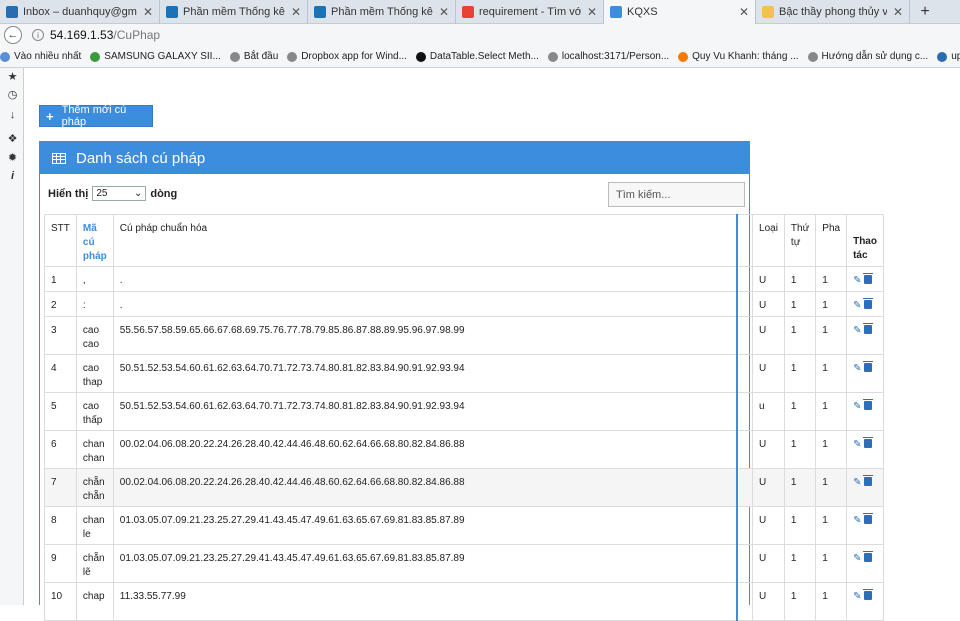 This screenshot has height=621, width=960. Describe the element at coordinates (425, 240) in the screenshot. I see `header-cu-phap-chuan-hoa: Cú pháp chuẩn hóa` at that location.